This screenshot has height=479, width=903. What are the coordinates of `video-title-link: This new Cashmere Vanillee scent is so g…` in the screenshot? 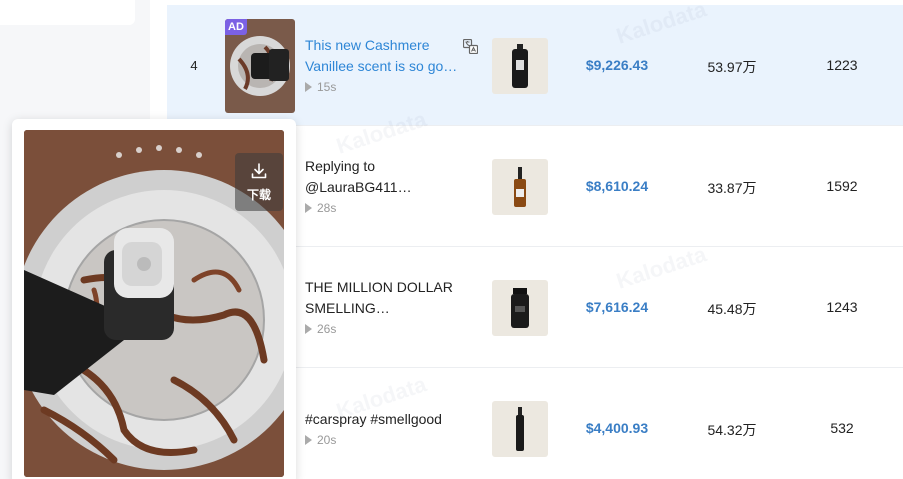 It's located at (382, 56).